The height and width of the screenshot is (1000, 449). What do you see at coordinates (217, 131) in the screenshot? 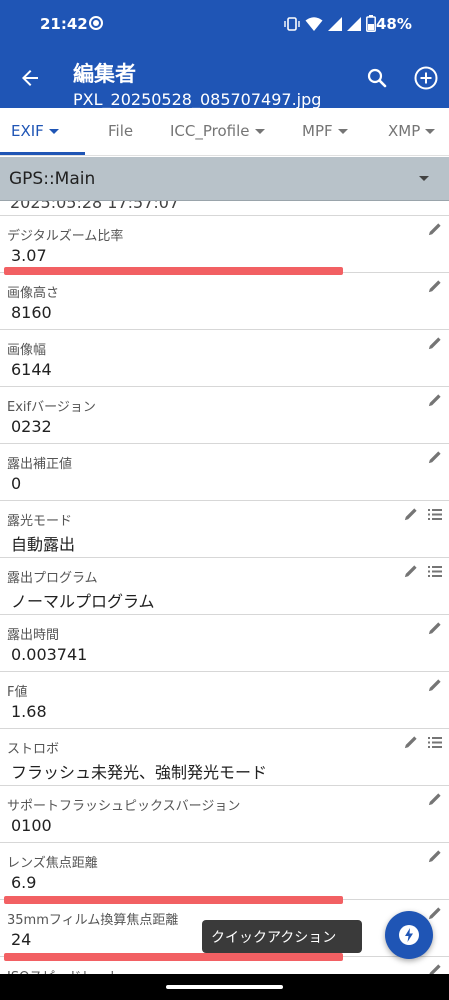
I see `tab-icc-profile: ICC_Profile` at bounding box center [217, 131].